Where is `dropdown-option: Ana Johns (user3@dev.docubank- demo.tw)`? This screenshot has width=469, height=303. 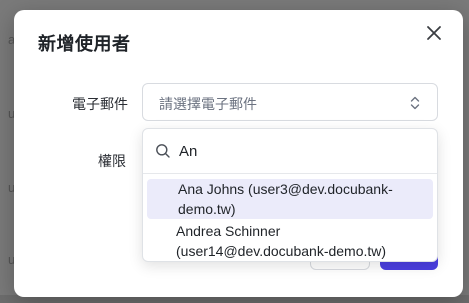 dropdown-option: Ana Johns (user3@dev.docubank- demo.tw) is located at coordinates (290, 199).